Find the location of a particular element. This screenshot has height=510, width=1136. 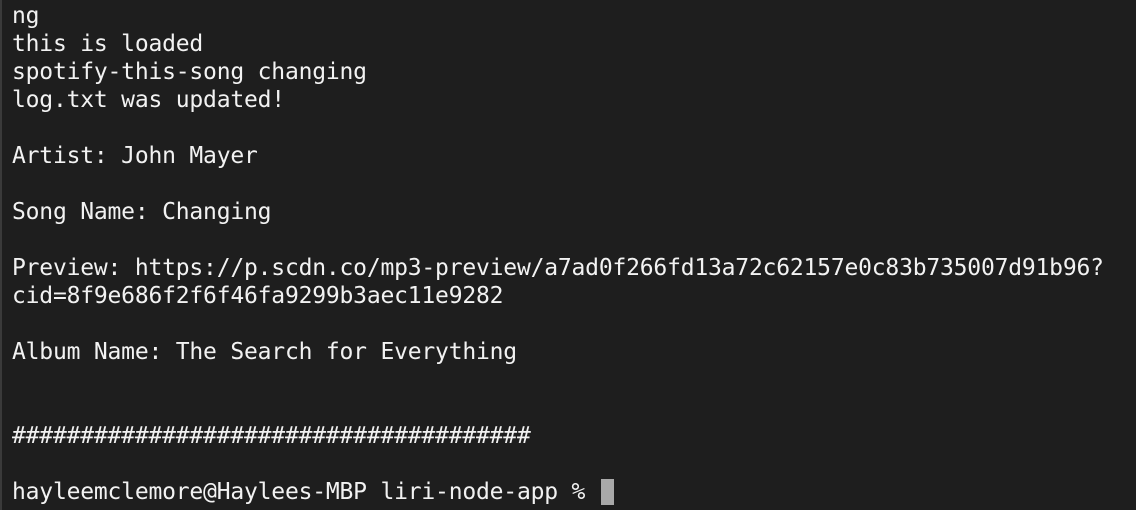

output-line: spotify-this-song changing is located at coordinates (189, 72).